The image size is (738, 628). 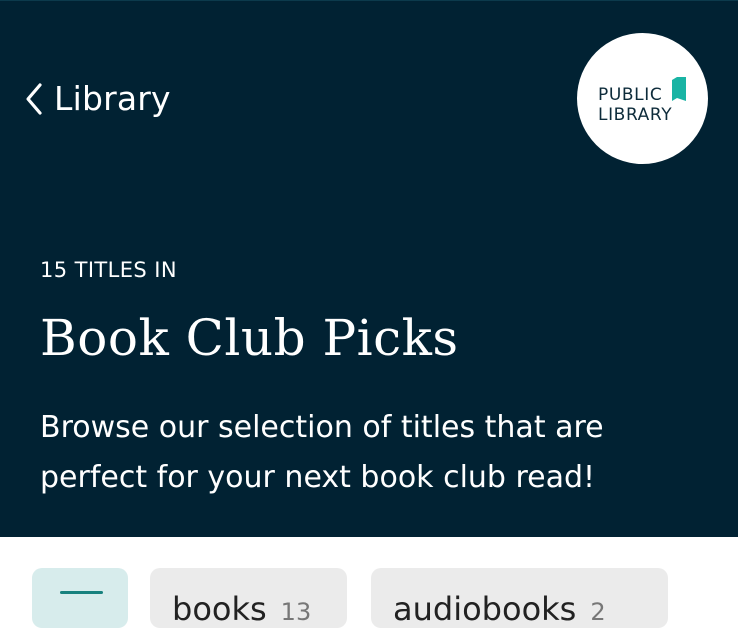 What do you see at coordinates (112, 98) in the screenshot?
I see `back-label: Library` at bounding box center [112, 98].